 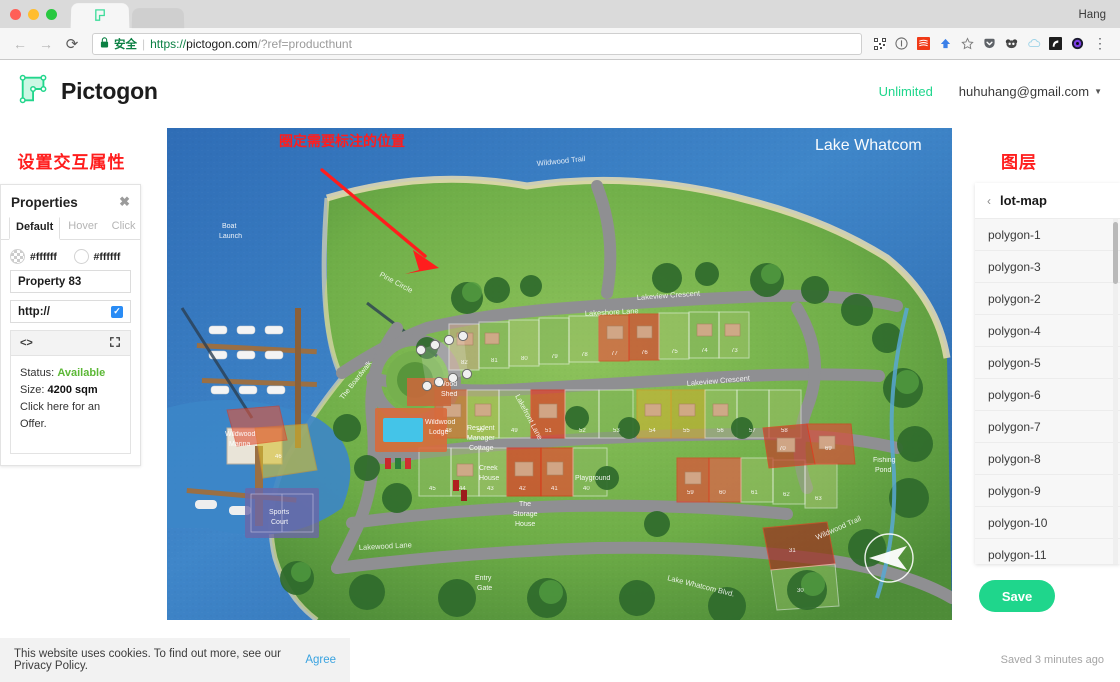 What do you see at coordinates (34, 91) in the screenshot?
I see `pictogon-polygon-logo` at bounding box center [34, 91].